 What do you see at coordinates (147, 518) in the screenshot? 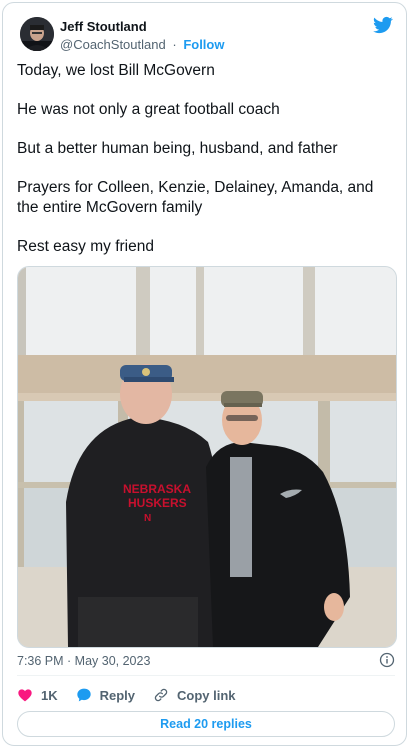
I see `svg-text: N` at bounding box center [147, 518].